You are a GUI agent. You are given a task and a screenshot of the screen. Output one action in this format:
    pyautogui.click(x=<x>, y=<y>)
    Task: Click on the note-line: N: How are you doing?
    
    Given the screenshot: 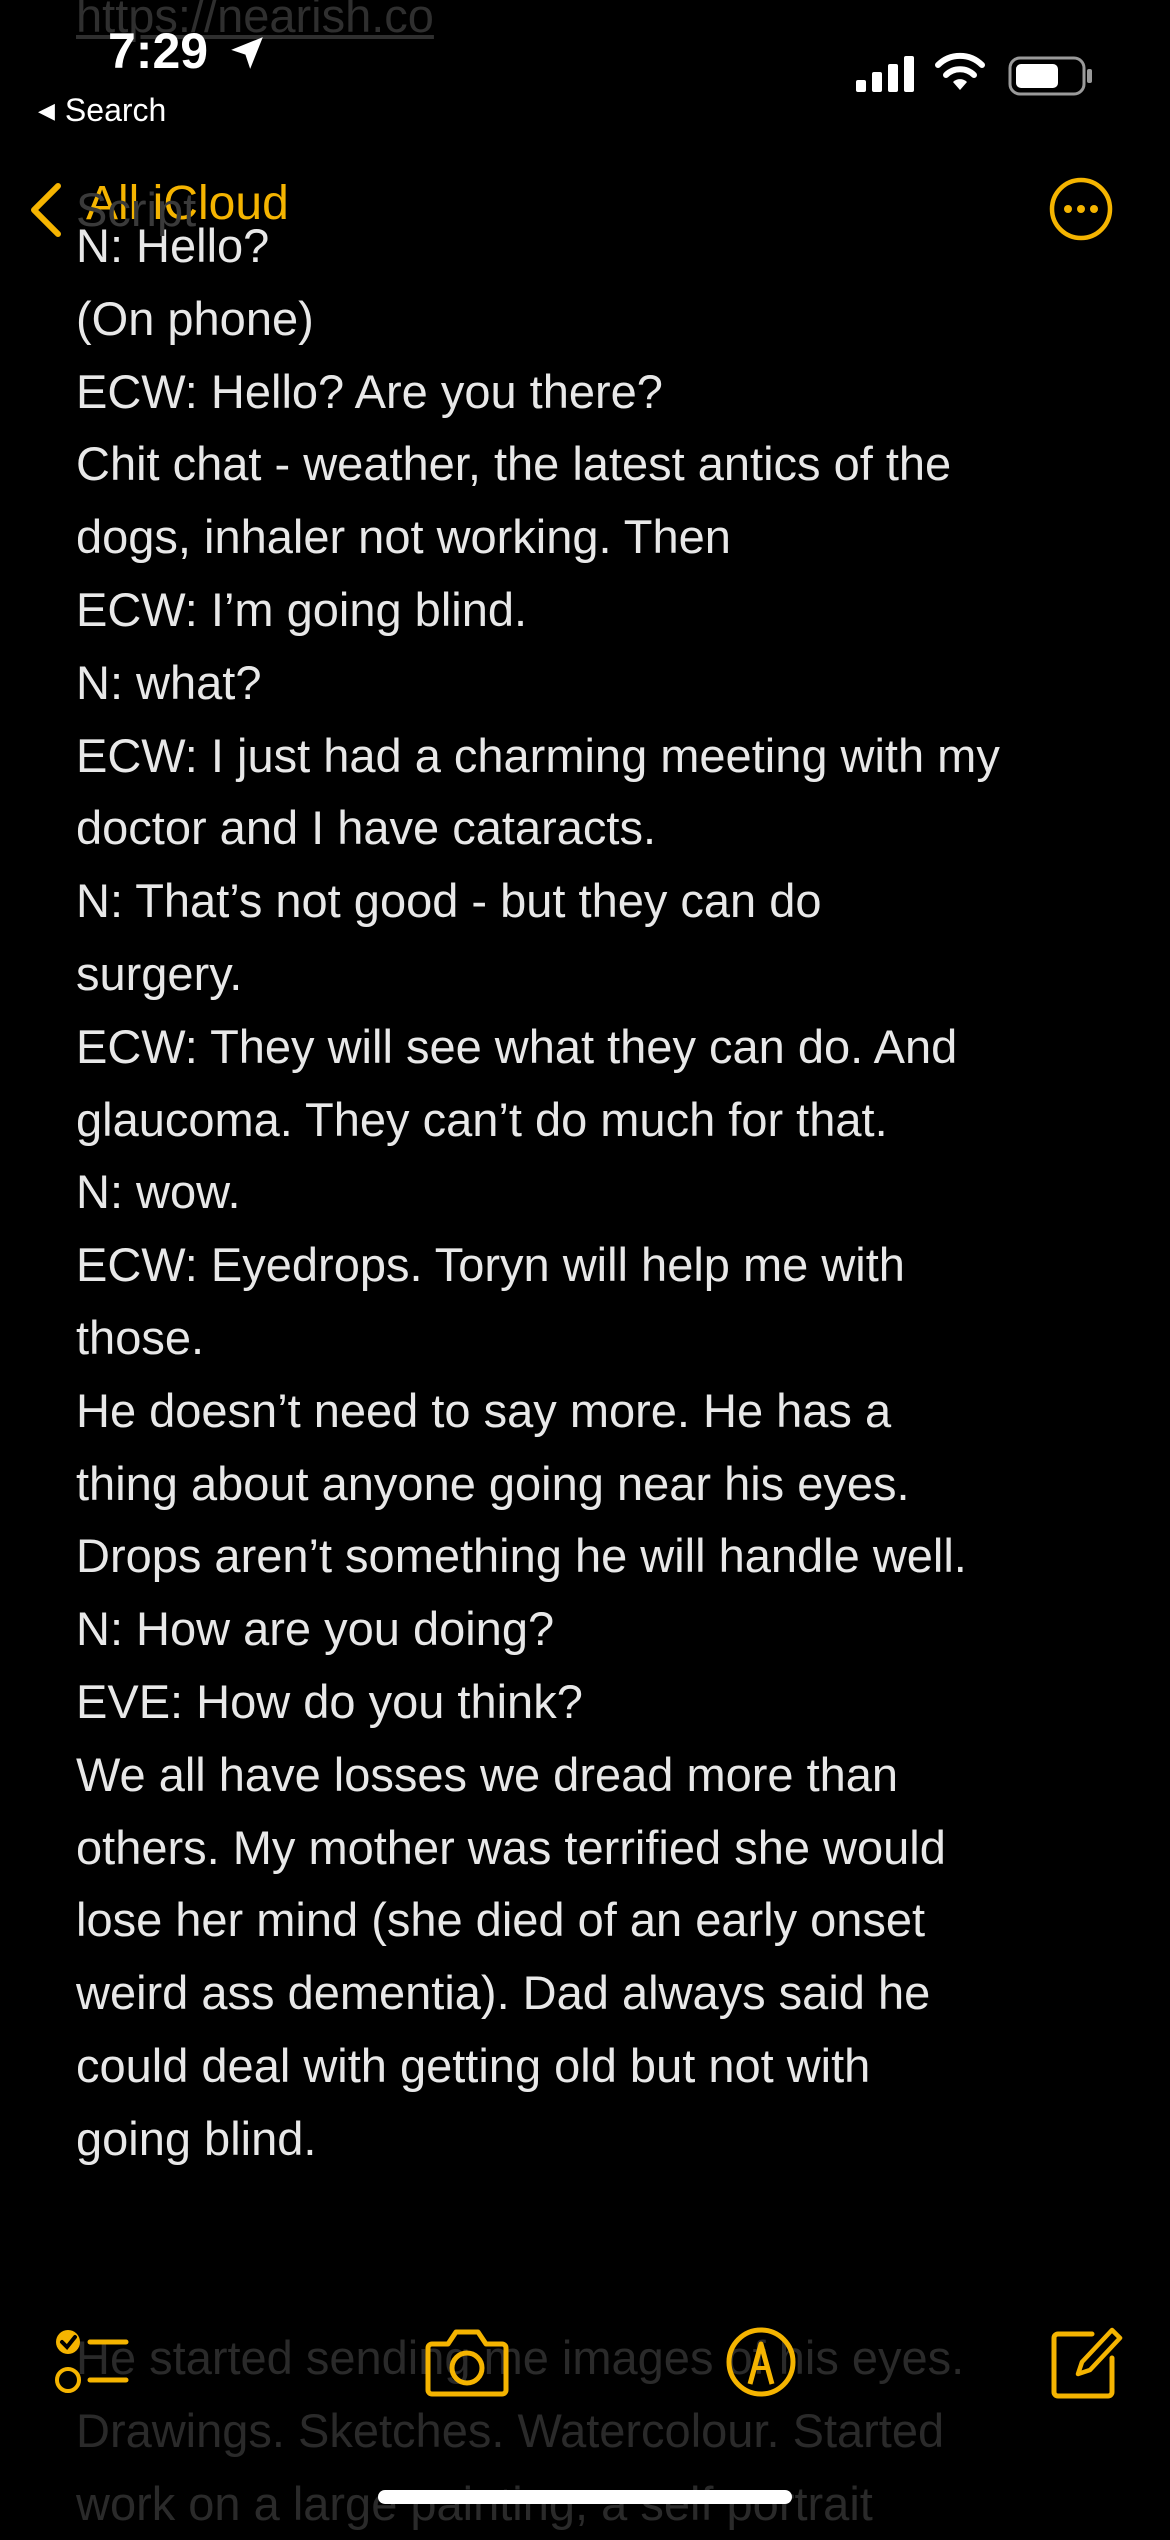 What is the action you would take?
    pyautogui.click(x=315, y=1629)
    